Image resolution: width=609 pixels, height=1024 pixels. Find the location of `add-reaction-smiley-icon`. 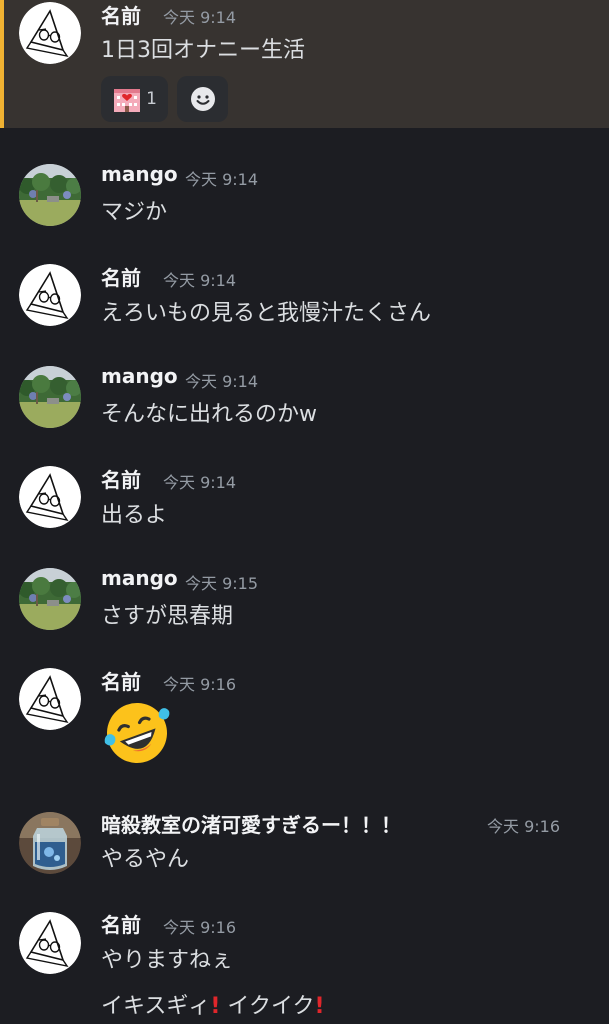

add-reaction-smiley-icon is located at coordinates (202, 99).